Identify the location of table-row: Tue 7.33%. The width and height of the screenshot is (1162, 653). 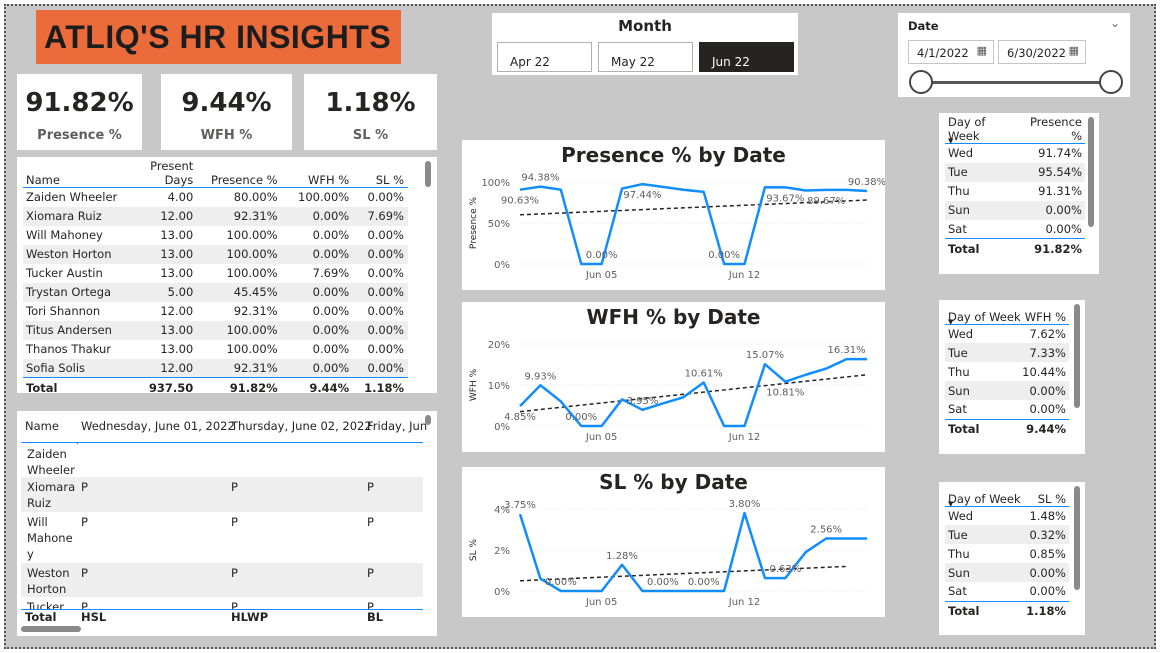
(1007, 352).